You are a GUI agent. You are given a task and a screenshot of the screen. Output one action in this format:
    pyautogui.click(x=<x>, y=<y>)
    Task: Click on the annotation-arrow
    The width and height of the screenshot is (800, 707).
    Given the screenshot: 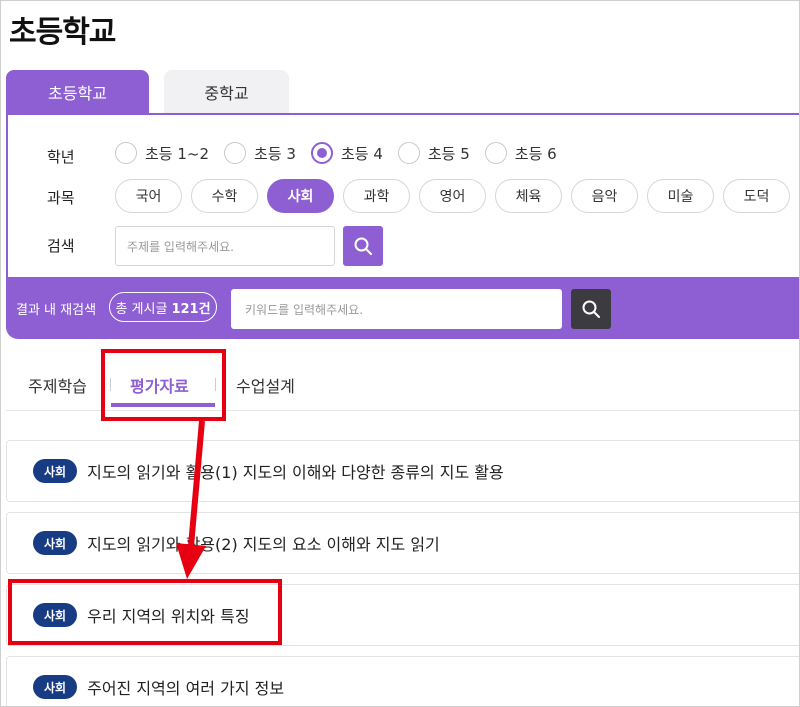 What is the action you would take?
    pyautogui.click(x=191, y=499)
    